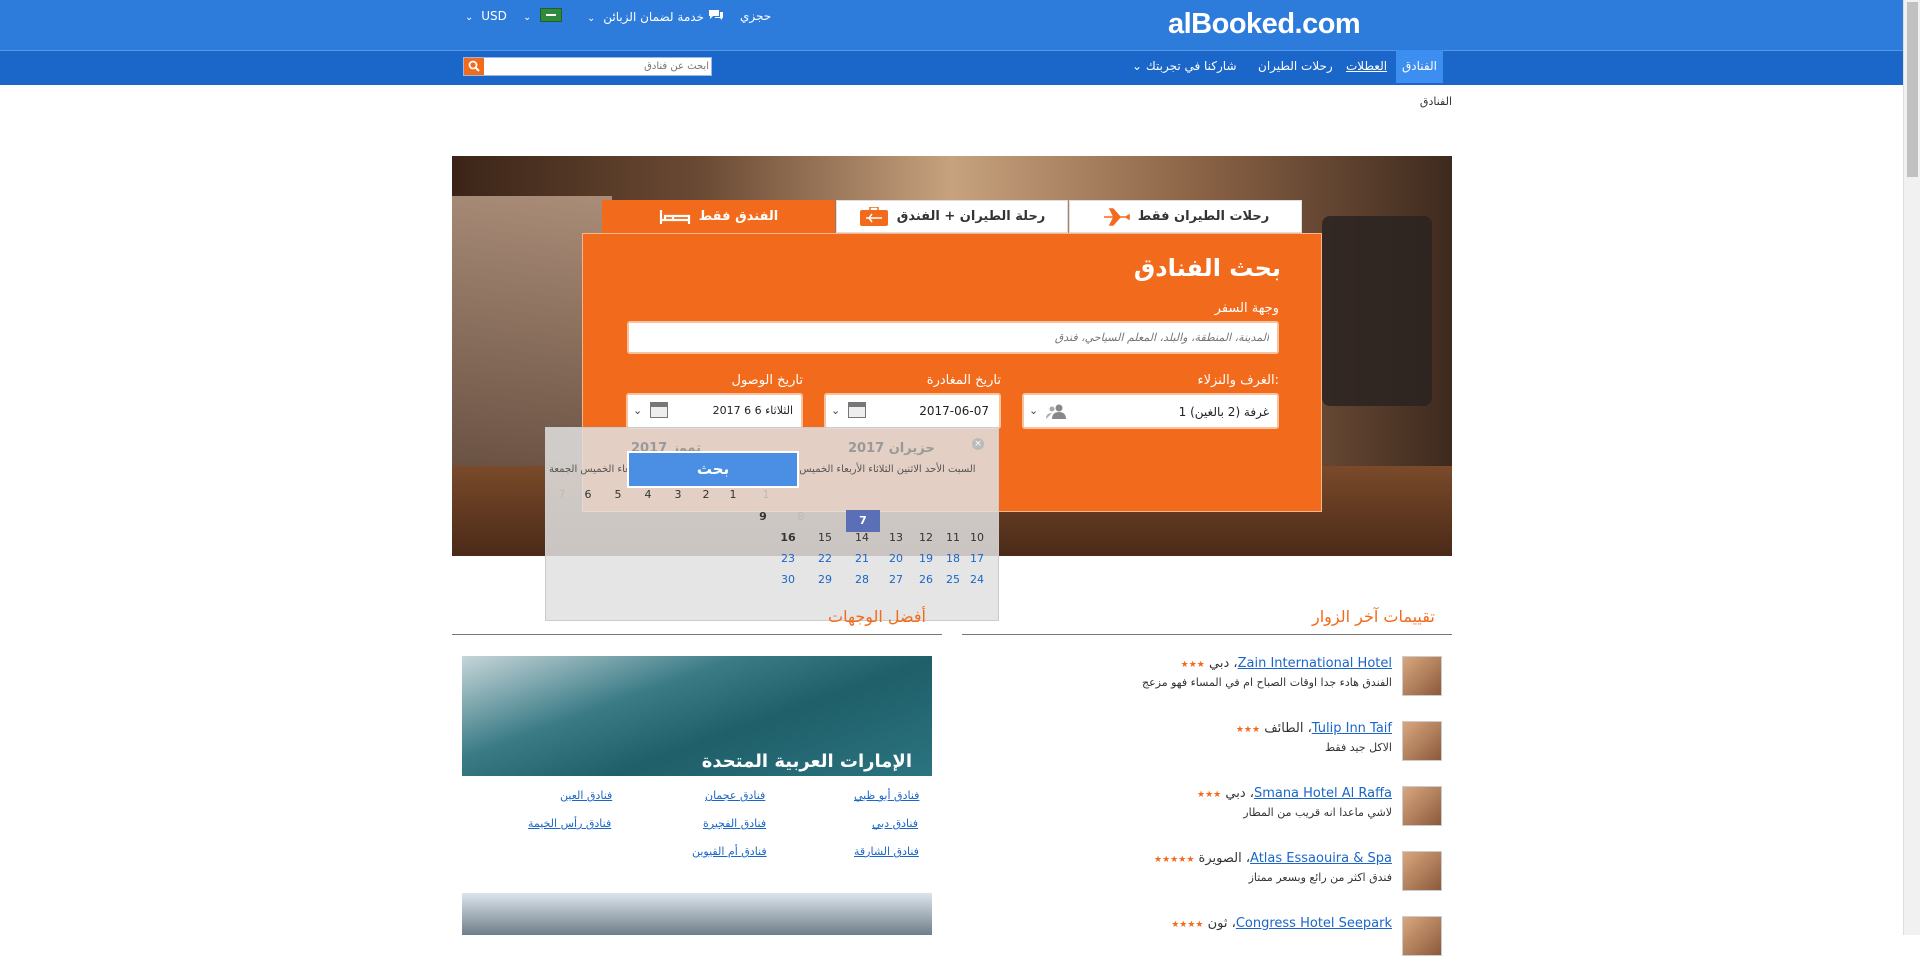  Describe the element at coordinates (896, 558) in the screenshot. I see `calendar-day: 20` at that location.